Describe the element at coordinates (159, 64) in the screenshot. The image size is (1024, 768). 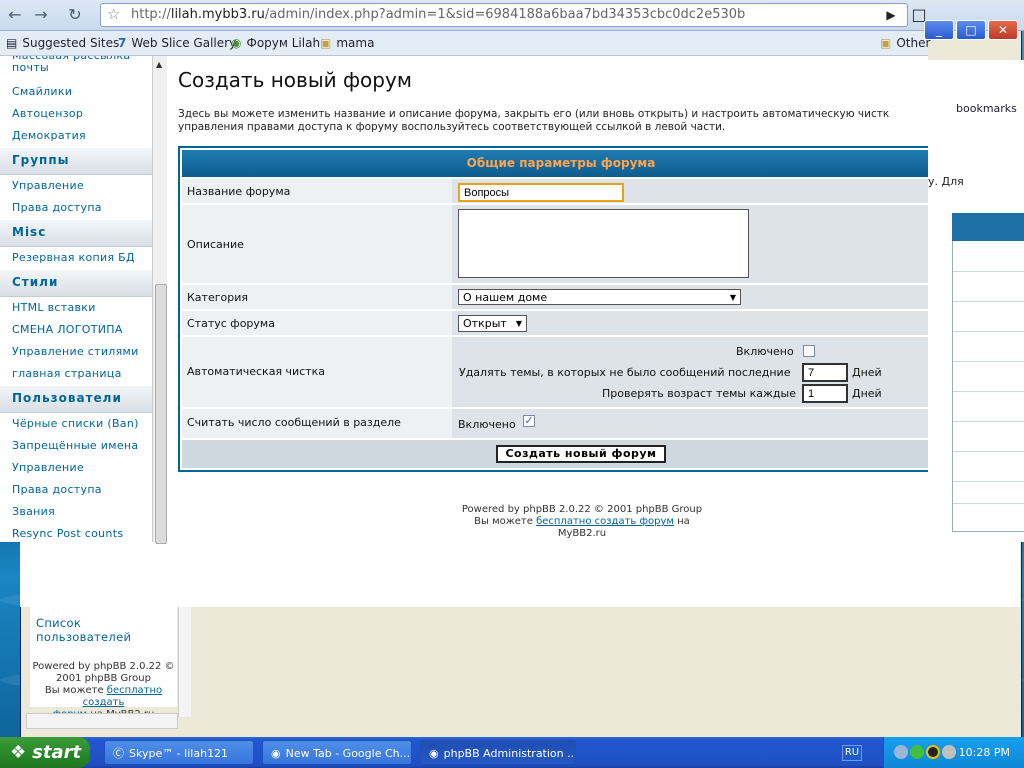
I see `scroll-up-icon: ▲` at that location.